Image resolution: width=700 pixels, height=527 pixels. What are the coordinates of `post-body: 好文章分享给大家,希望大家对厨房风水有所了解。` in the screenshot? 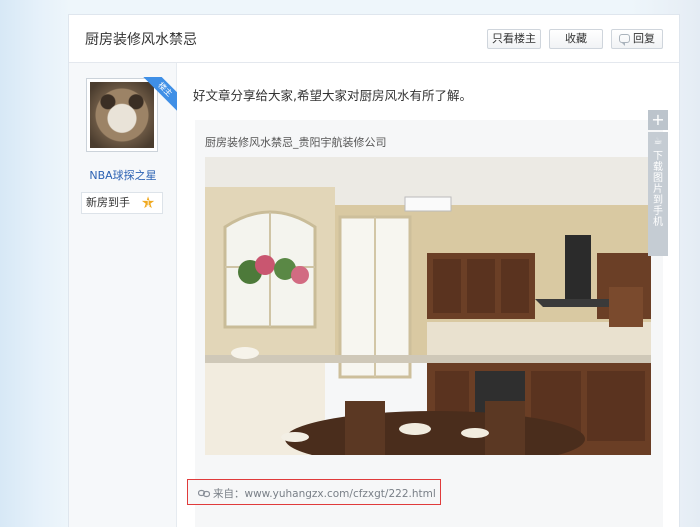 It's located at (332, 95).